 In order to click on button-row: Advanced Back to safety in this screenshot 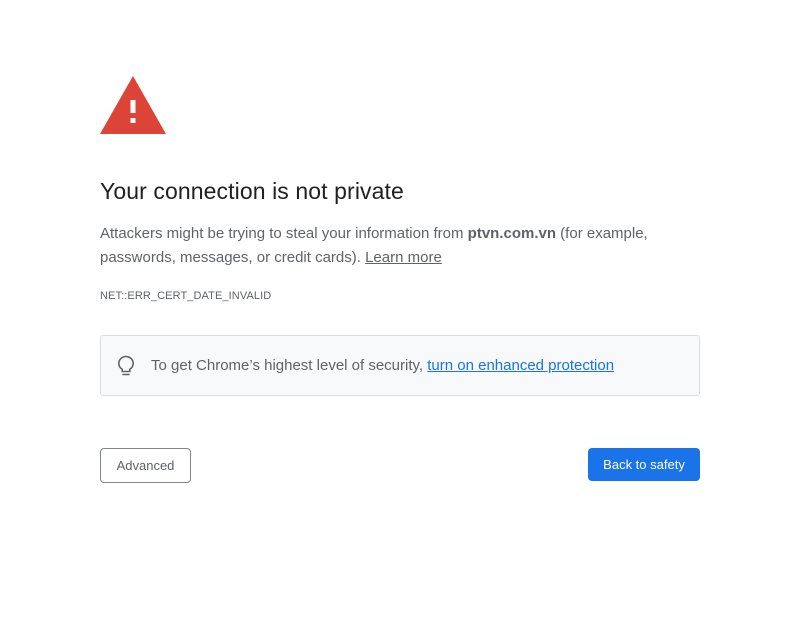, I will do `click(400, 465)`.